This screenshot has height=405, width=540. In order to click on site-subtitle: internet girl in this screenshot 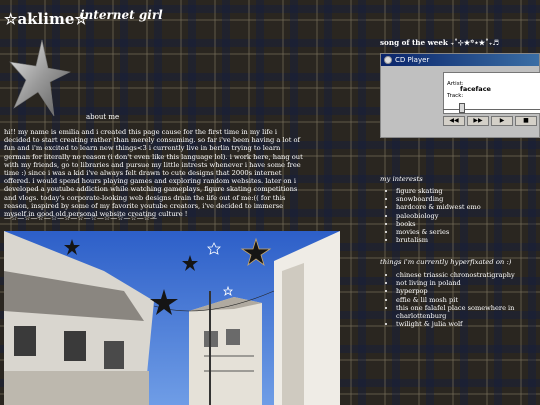, I will do `click(121, 15)`.